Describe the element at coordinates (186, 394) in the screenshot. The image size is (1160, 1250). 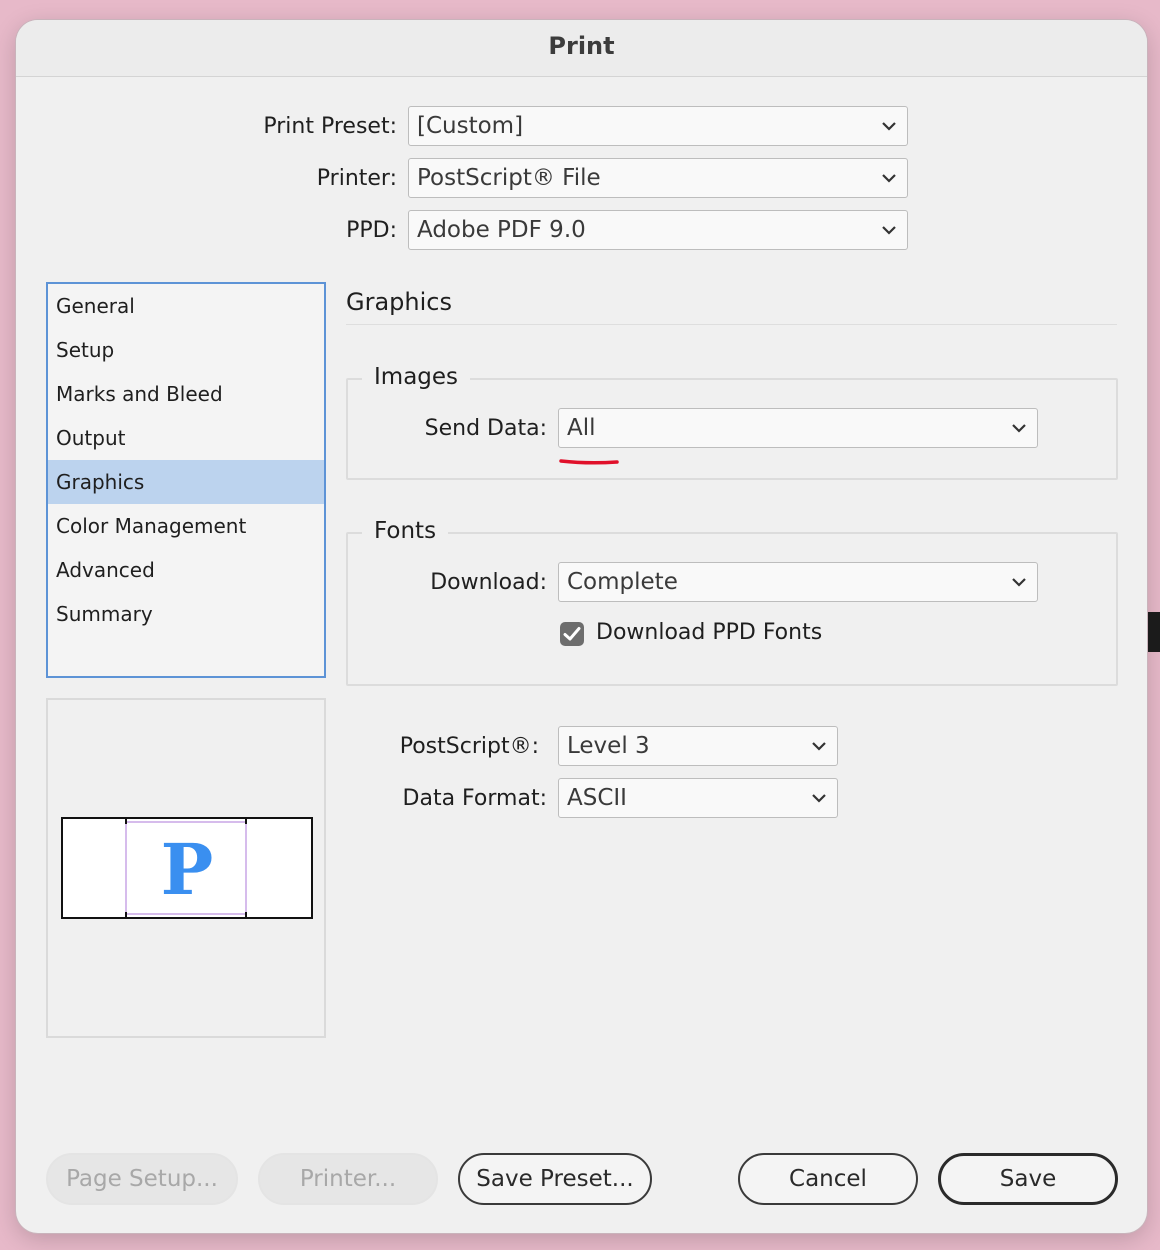
I see `sidebar-item-marks-and-bleed: Marks and Bleed` at that location.